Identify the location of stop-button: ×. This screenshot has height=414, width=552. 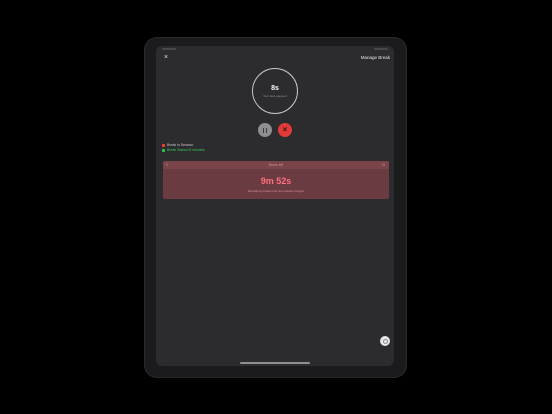
(285, 130).